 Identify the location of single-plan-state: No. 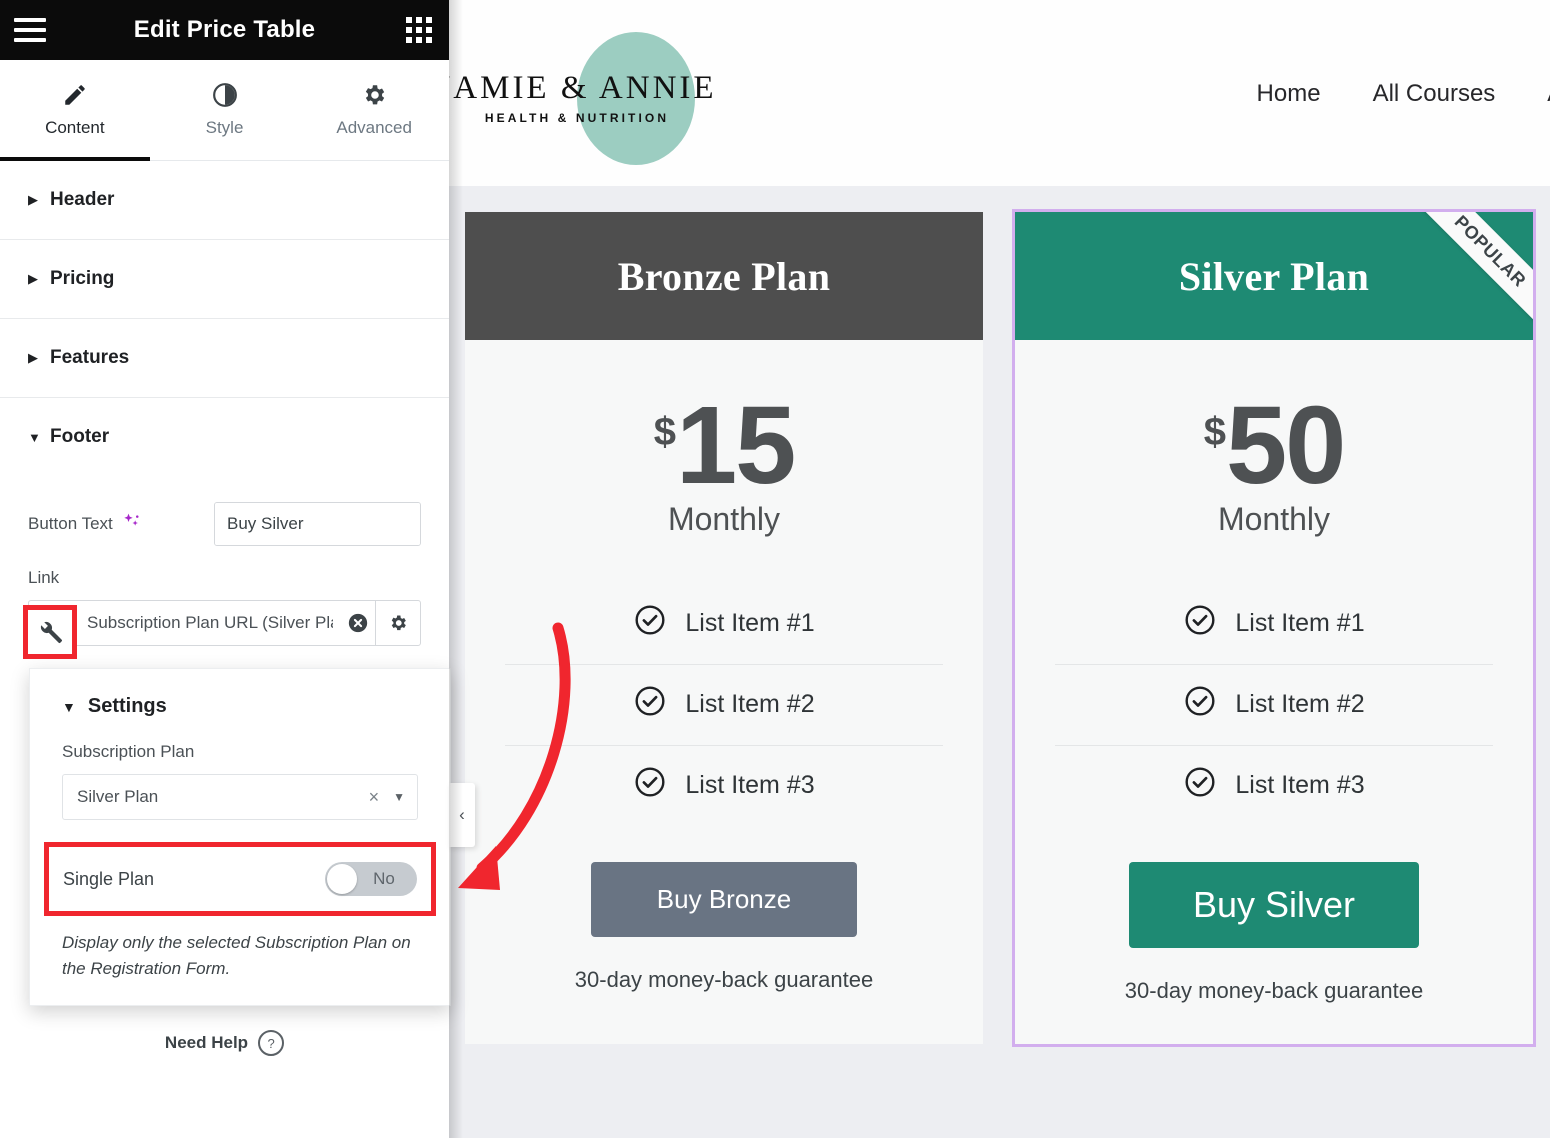
(384, 878).